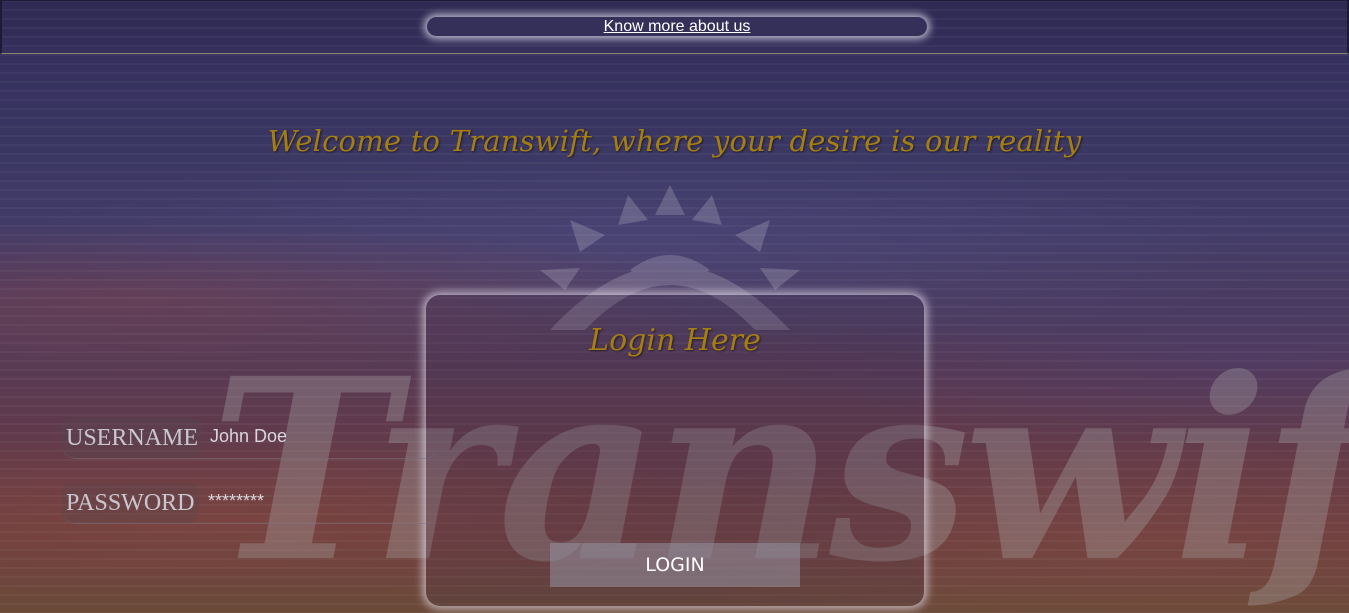 This screenshot has width=1349, height=613. I want to click on username-row: USERNAME, so click(250, 438).